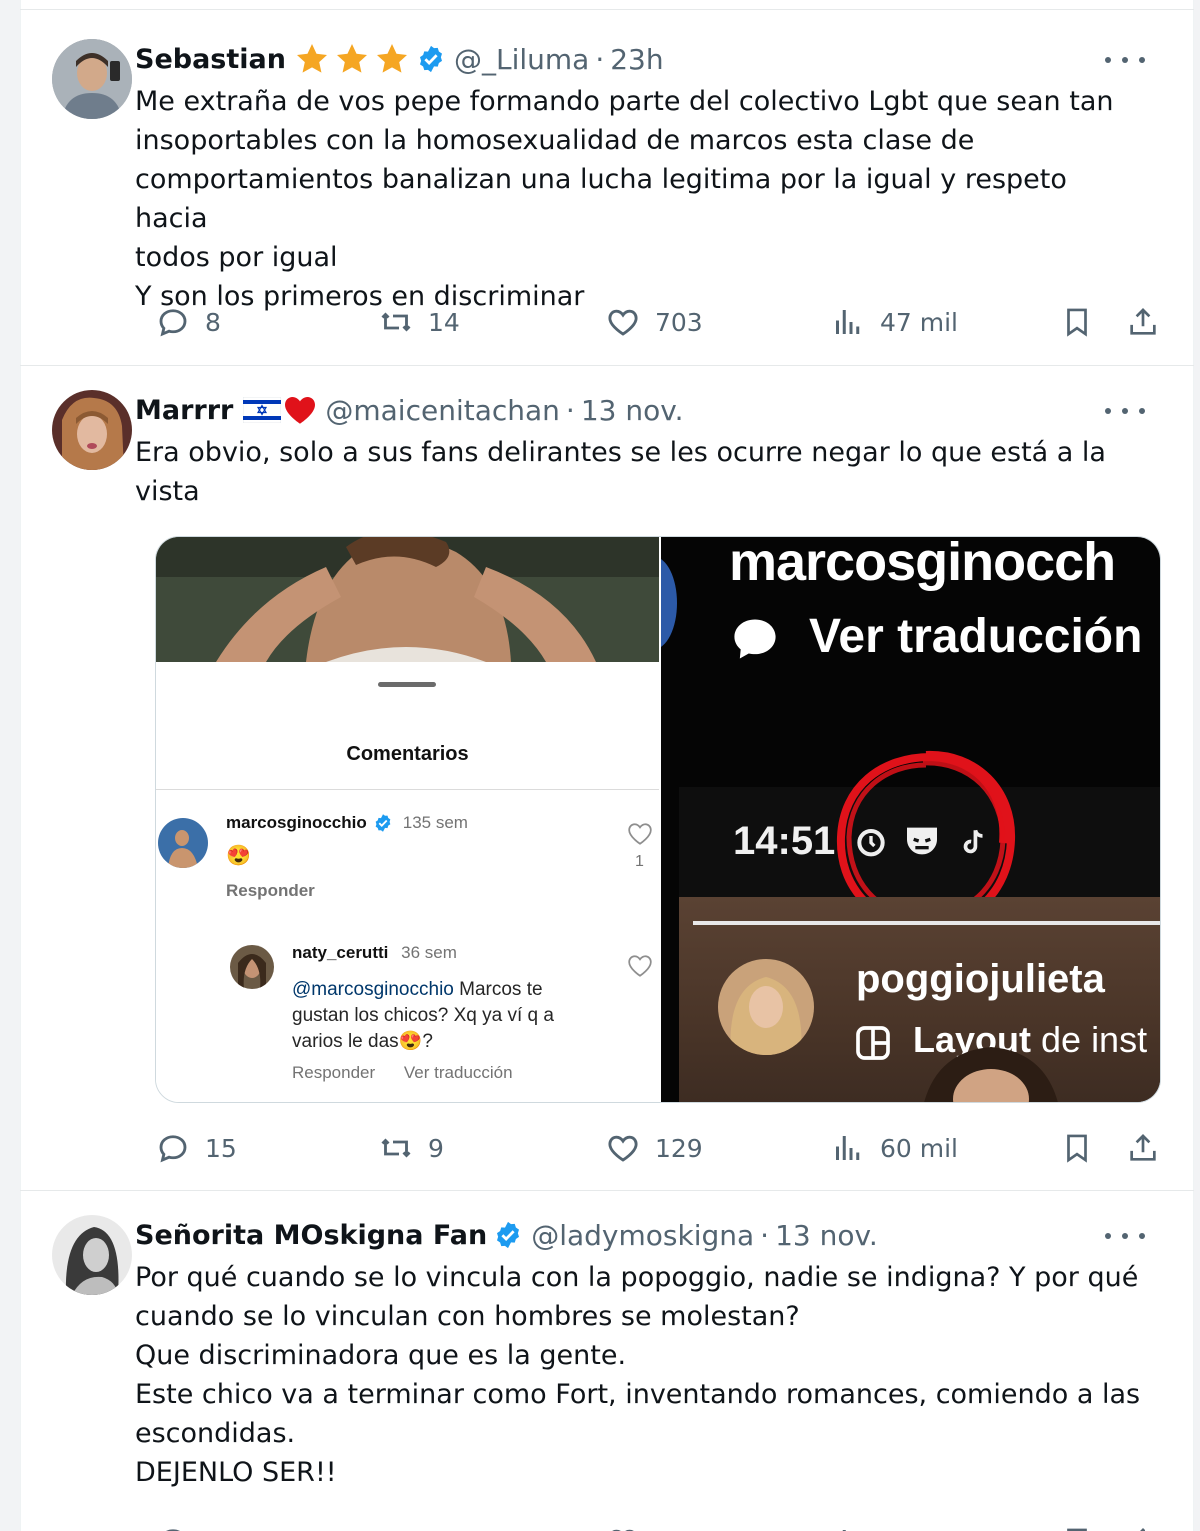 The width and height of the screenshot is (1200, 1531). What do you see at coordinates (407, 599) in the screenshot?
I see `profile-photo-crop` at bounding box center [407, 599].